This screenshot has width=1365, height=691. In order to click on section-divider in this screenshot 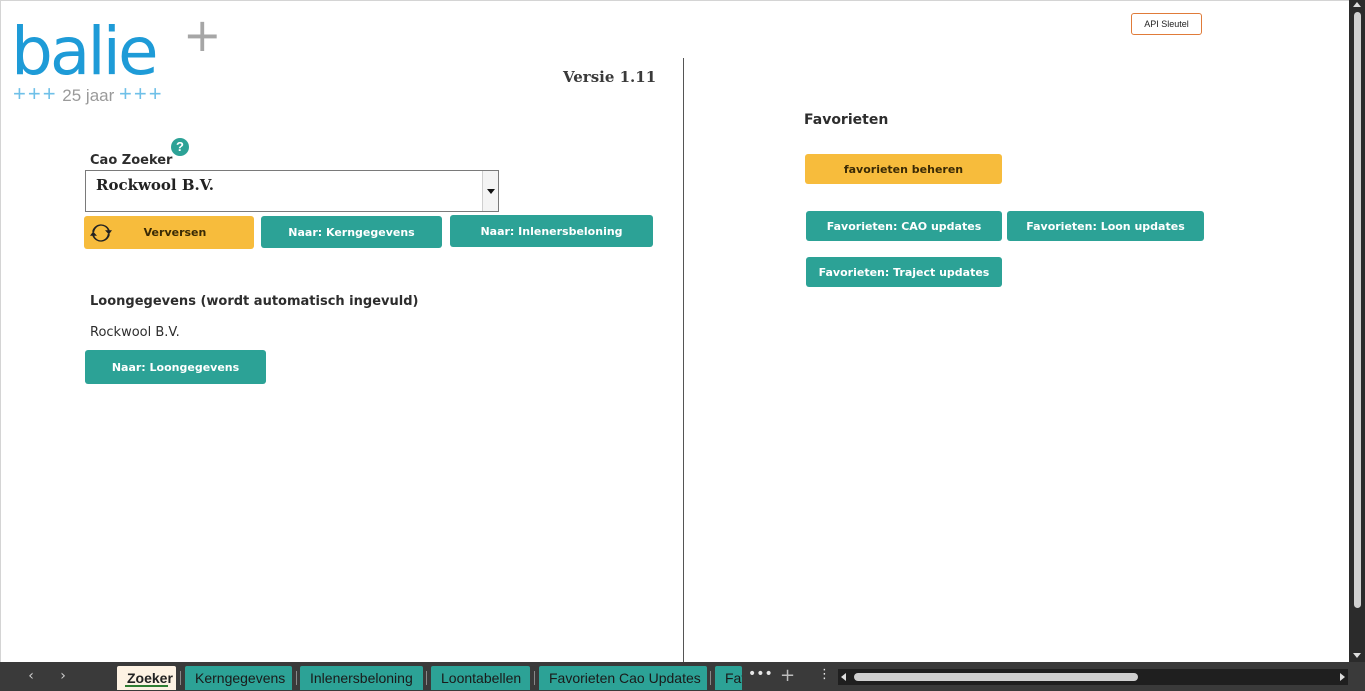, I will do `click(683, 360)`.